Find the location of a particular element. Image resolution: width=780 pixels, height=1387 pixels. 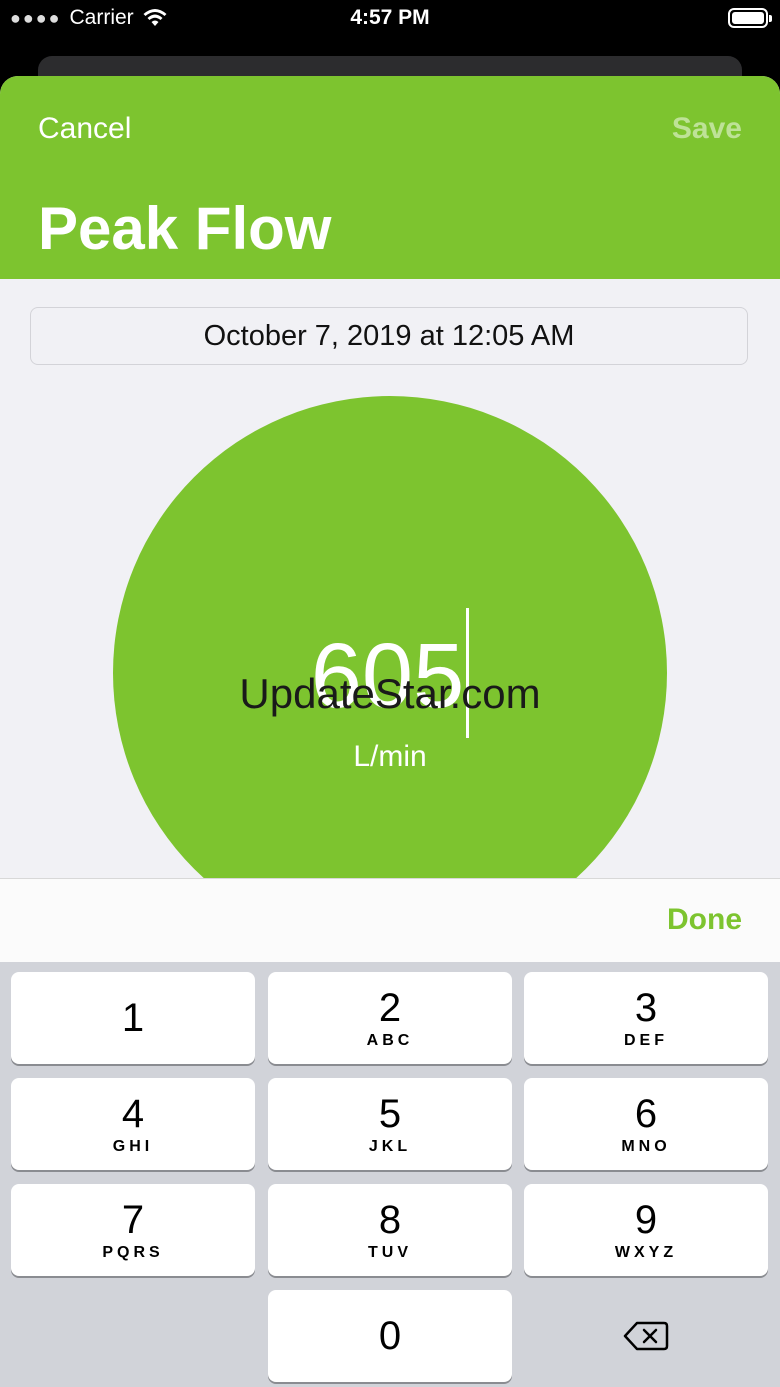

status-bar: ●●●● Carrier 4:57 PM is located at coordinates (390, 20).